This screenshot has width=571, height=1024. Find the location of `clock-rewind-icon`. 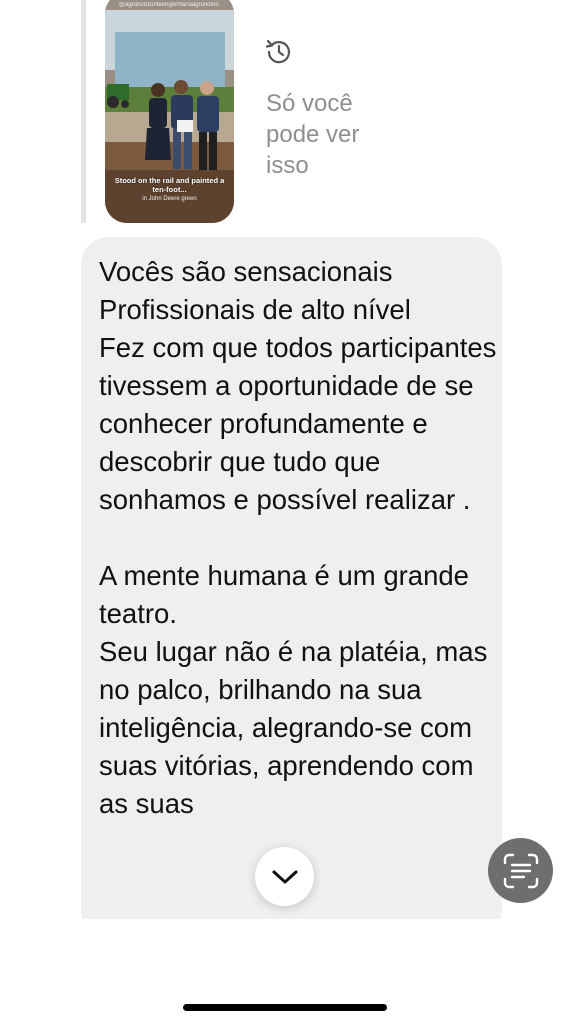

clock-rewind-icon is located at coordinates (278, 51).